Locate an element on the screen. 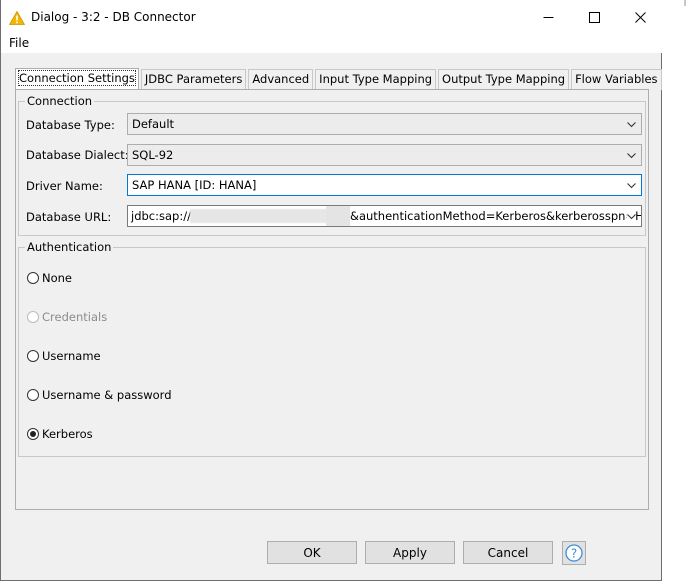 This screenshot has height=581, width=687. database-dialect-label: Database Dialect: is located at coordinates (77, 155).